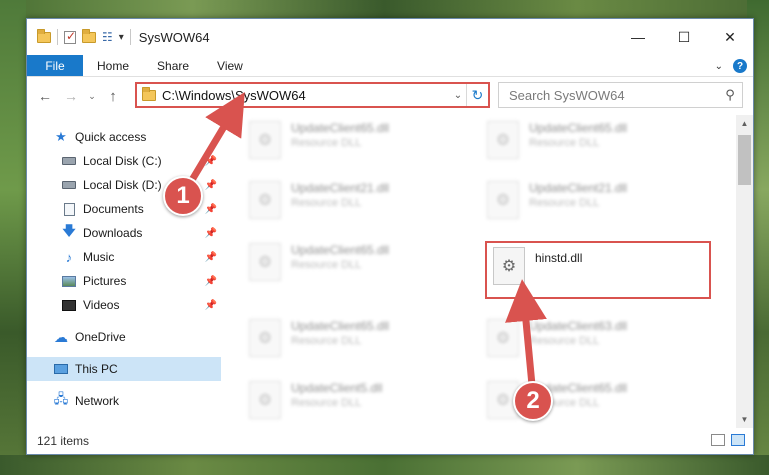 Image resolution: width=769 pixels, height=475 pixels. Describe the element at coordinates (718, 440) in the screenshot. I see `details-view-icon` at that location.